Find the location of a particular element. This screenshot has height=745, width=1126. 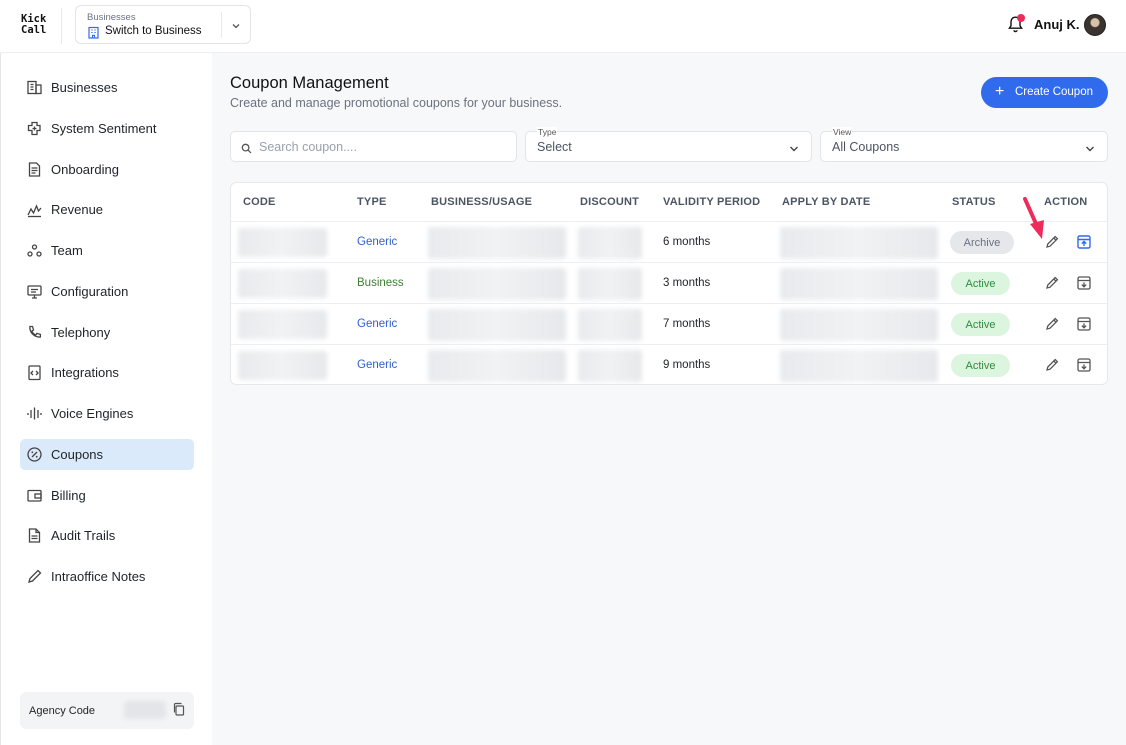

sidebar-item-label: Revenue is located at coordinates (77, 210).